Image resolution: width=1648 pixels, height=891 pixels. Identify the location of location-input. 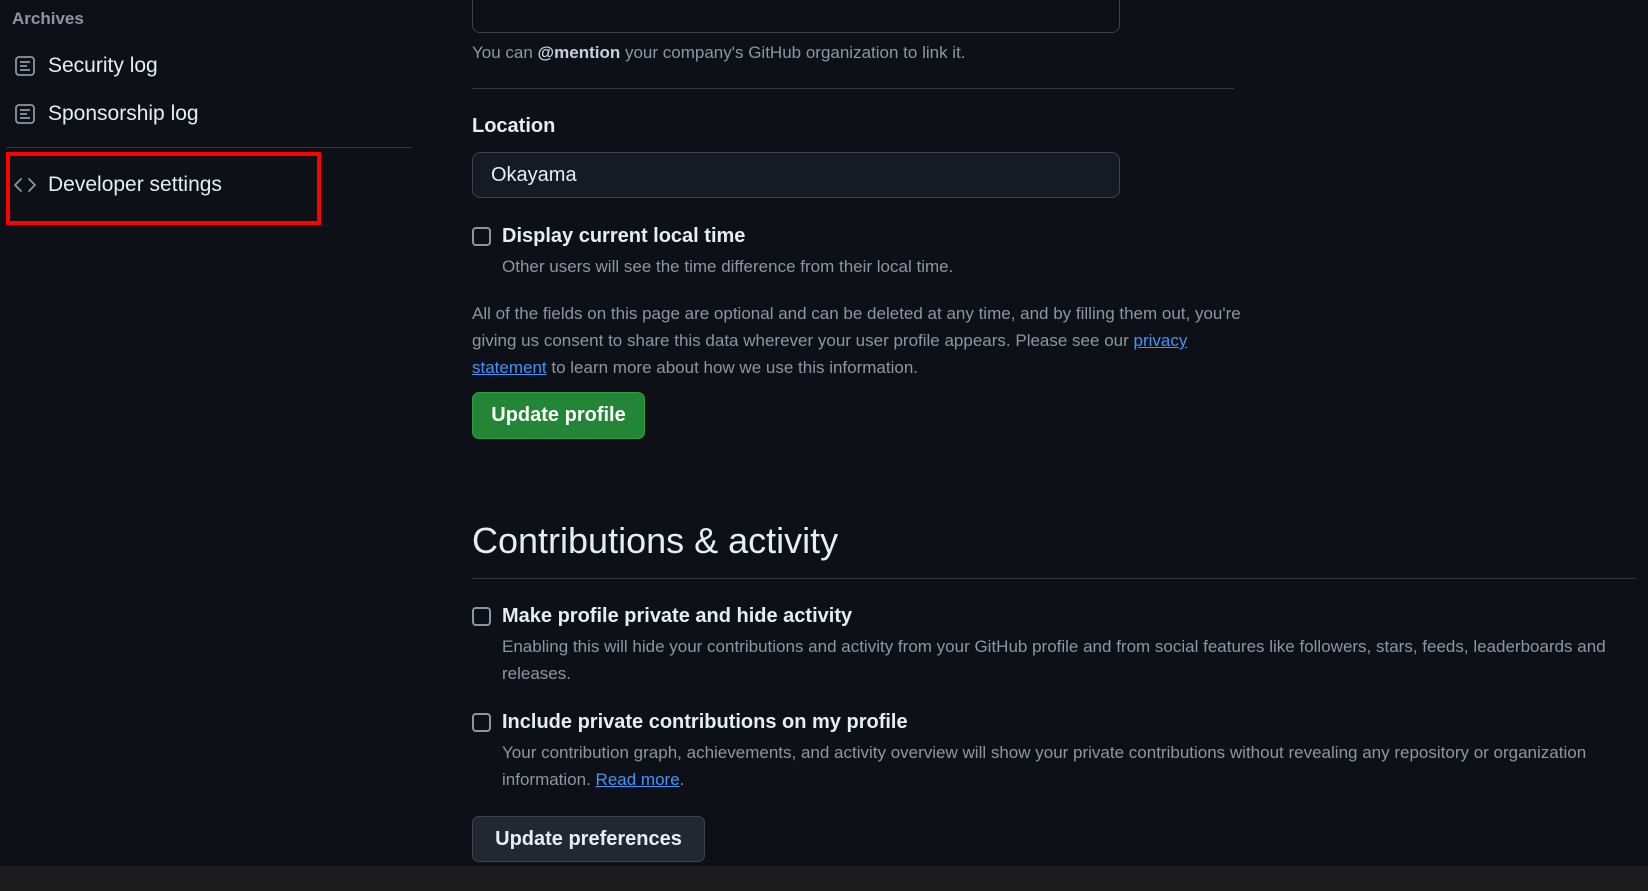
(796, 175).